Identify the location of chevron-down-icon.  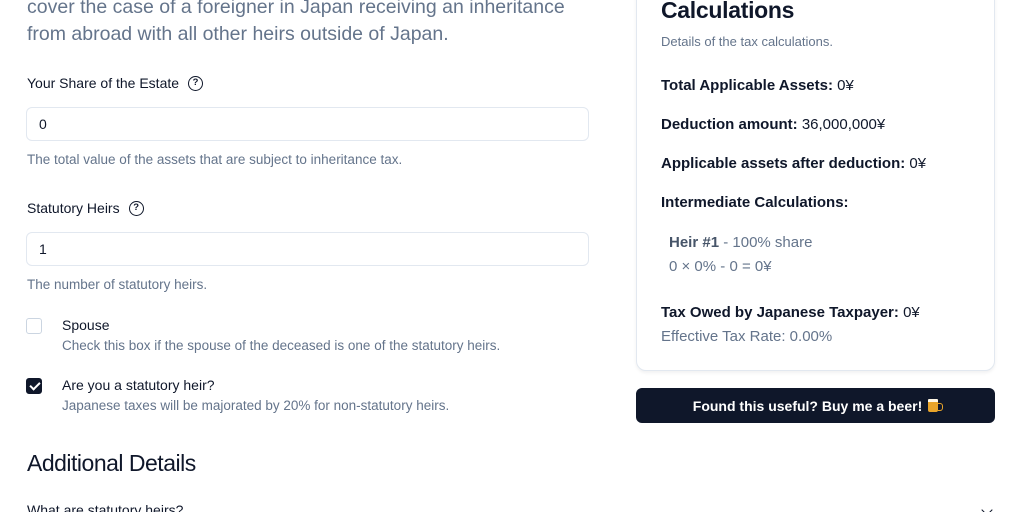
(987, 508).